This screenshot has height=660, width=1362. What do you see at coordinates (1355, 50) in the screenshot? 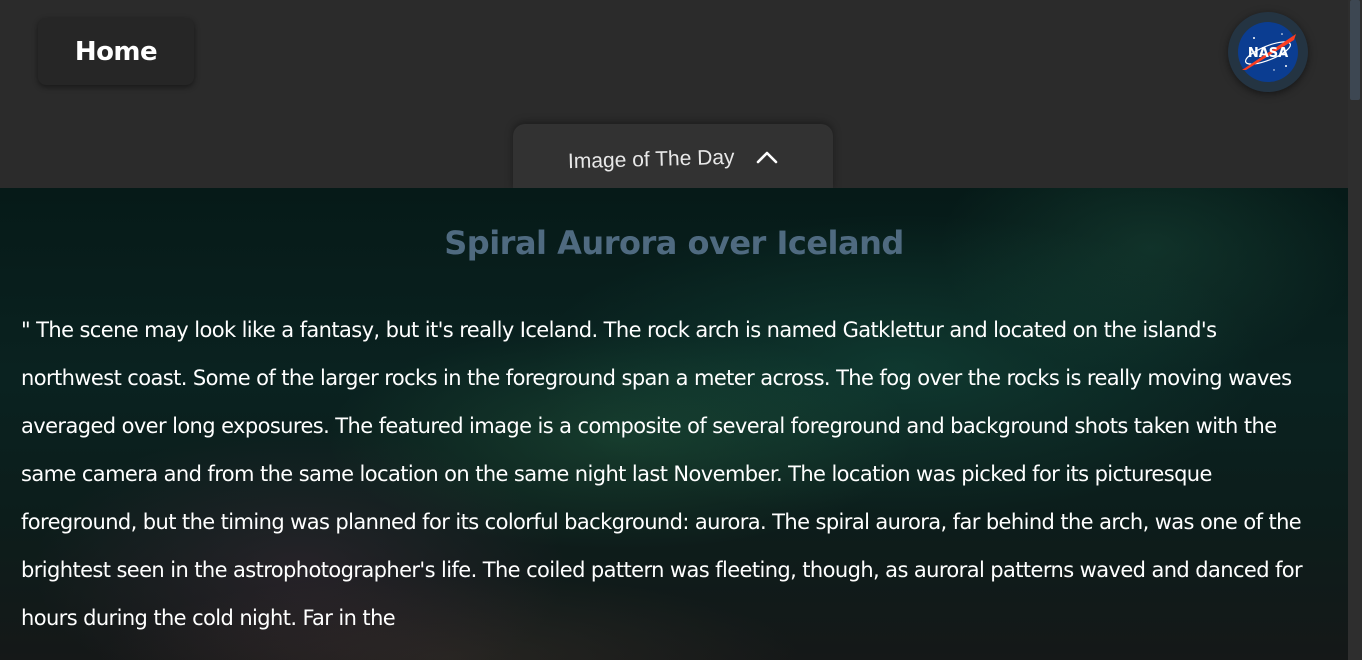
I see `scrollbar-thumb` at bounding box center [1355, 50].